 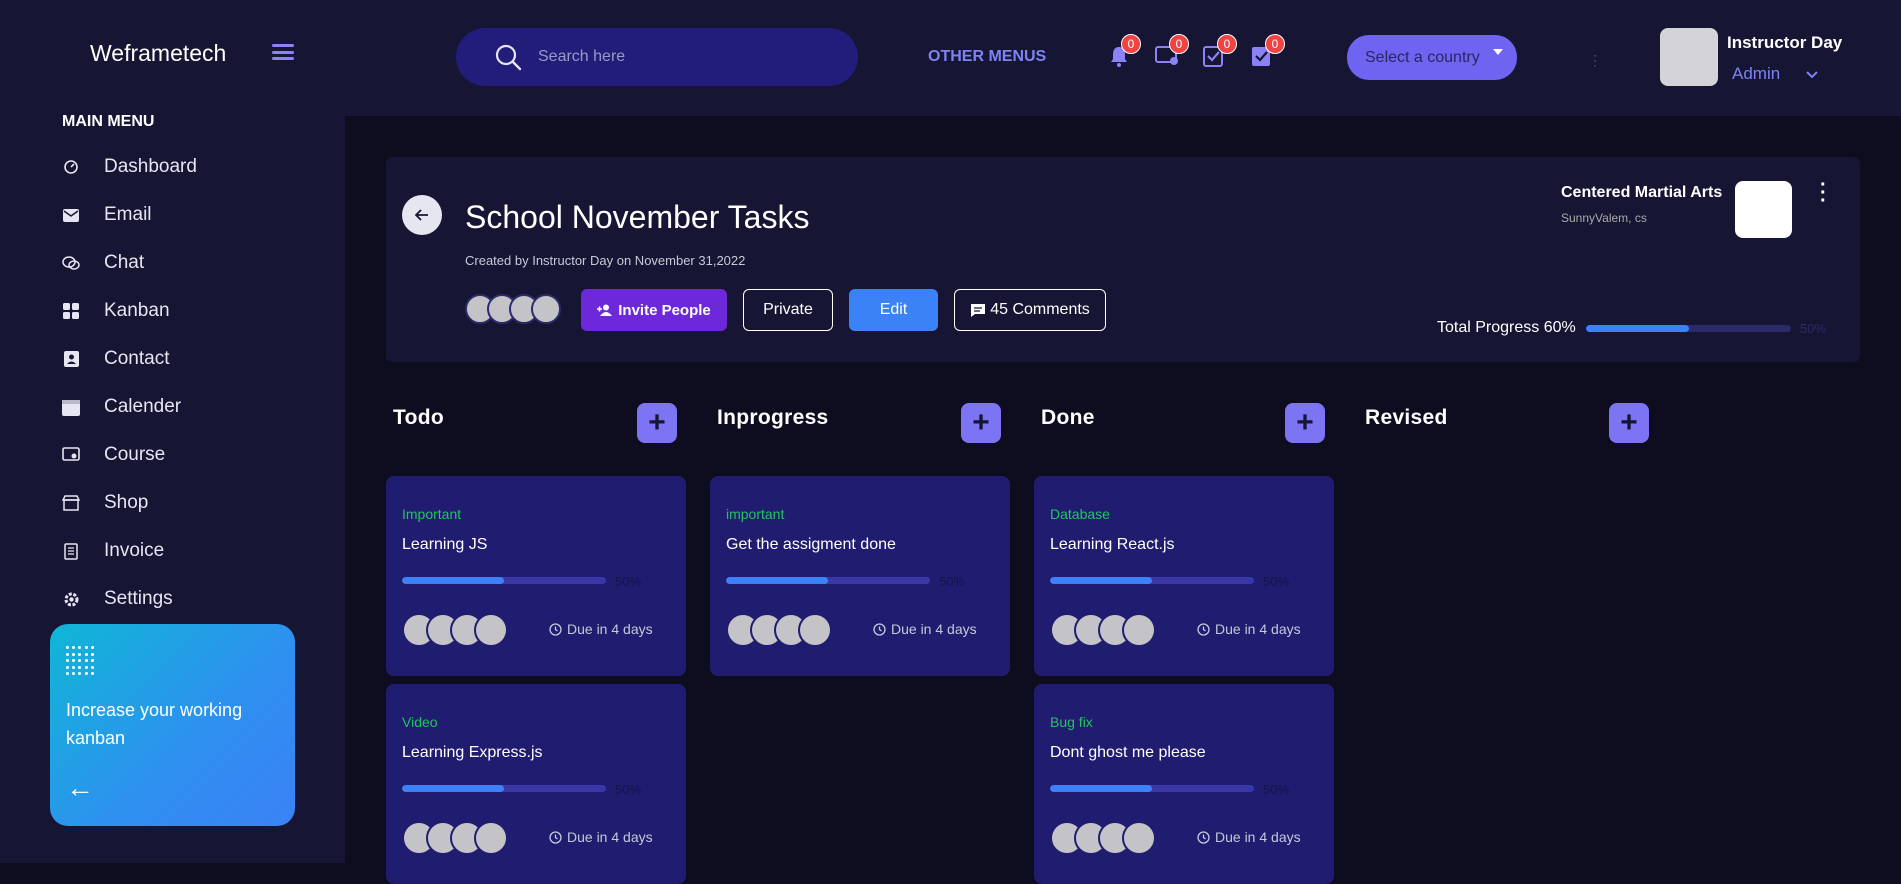 What do you see at coordinates (128, 214) in the screenshot?
I see `sidebar-item-label: Email` at bounding box center [128, 214].